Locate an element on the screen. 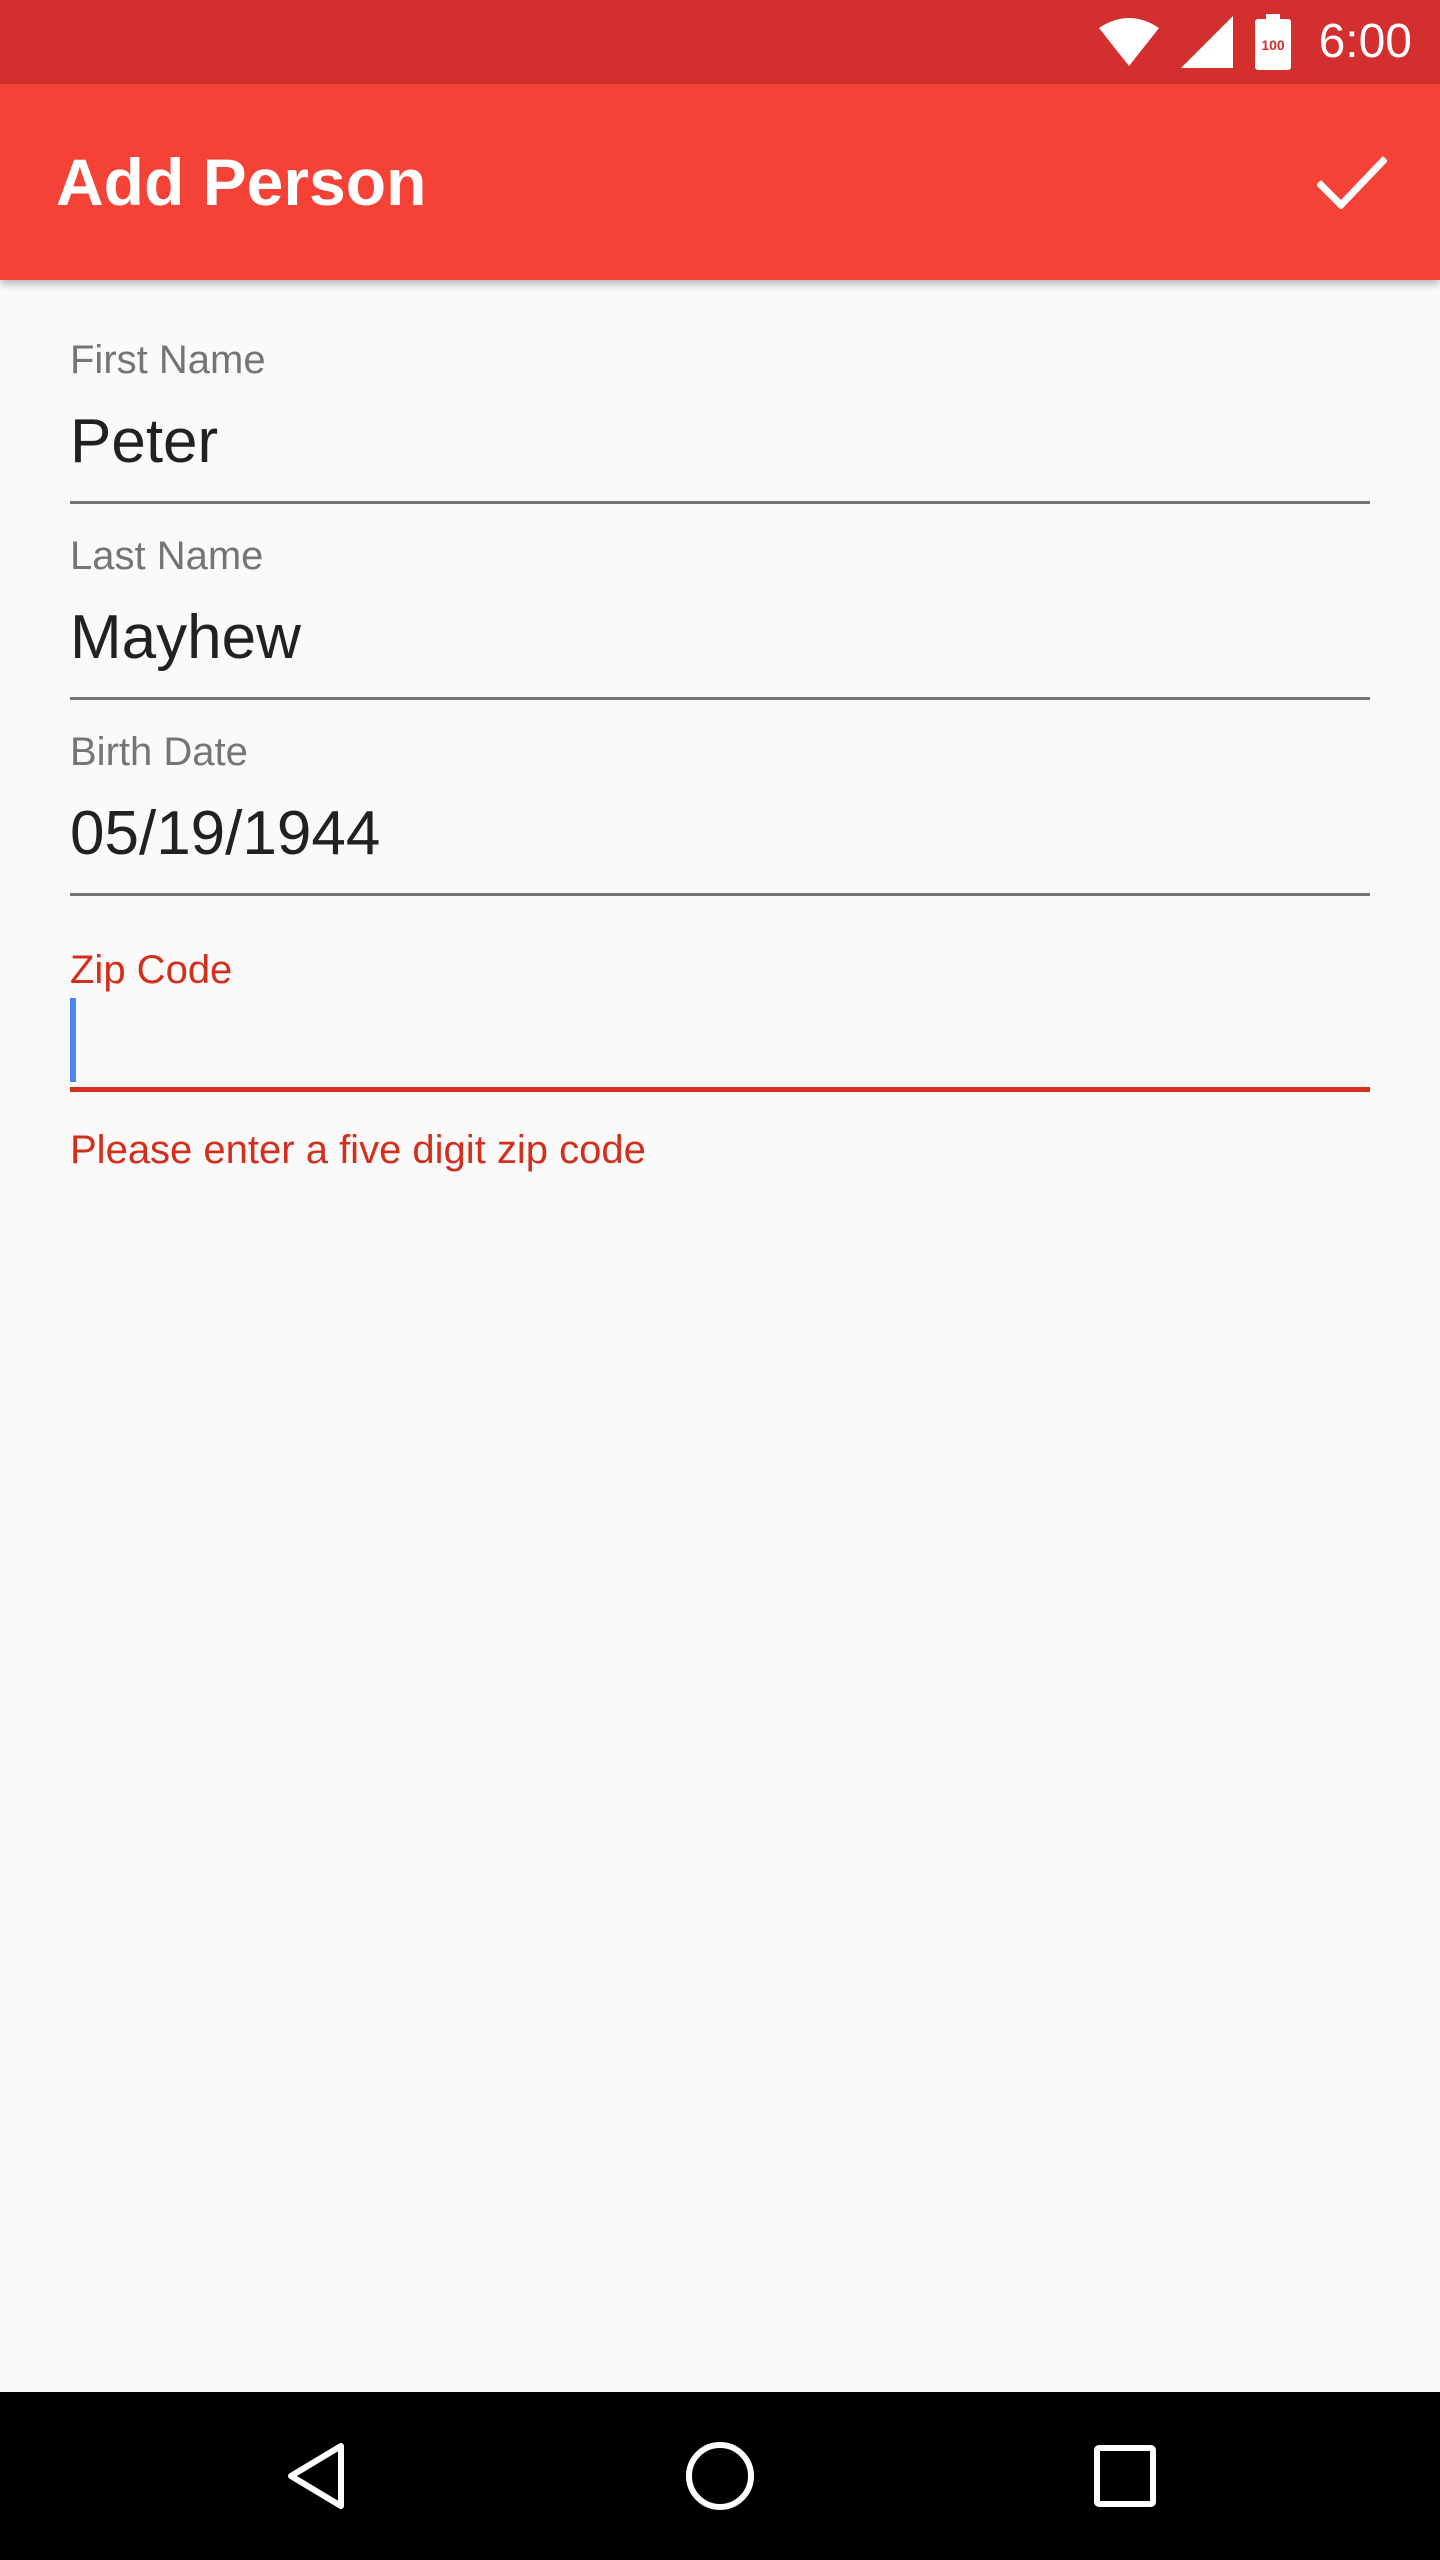 The height and width of the screenshot is (2560, 1440). last-name-input is located at coordinates (720, 638).